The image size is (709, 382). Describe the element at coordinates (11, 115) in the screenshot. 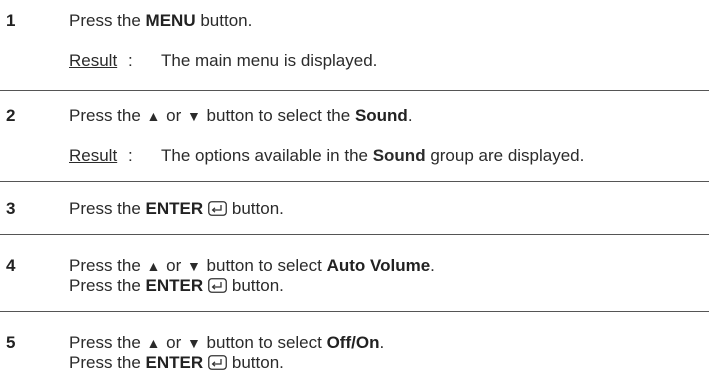

I see `step-number: 2` at that location.